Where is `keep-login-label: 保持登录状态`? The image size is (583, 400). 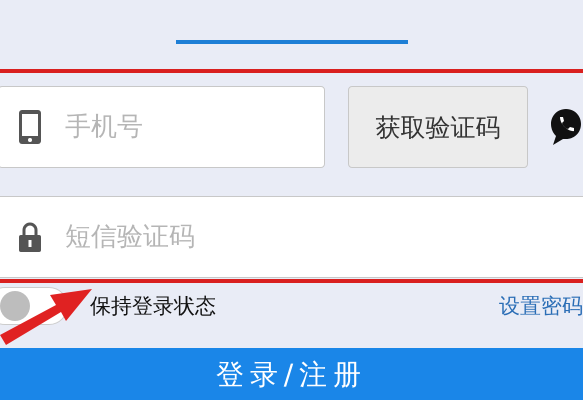
keep-login-label: 保持登录状态 is located at coordinates (153, 306).